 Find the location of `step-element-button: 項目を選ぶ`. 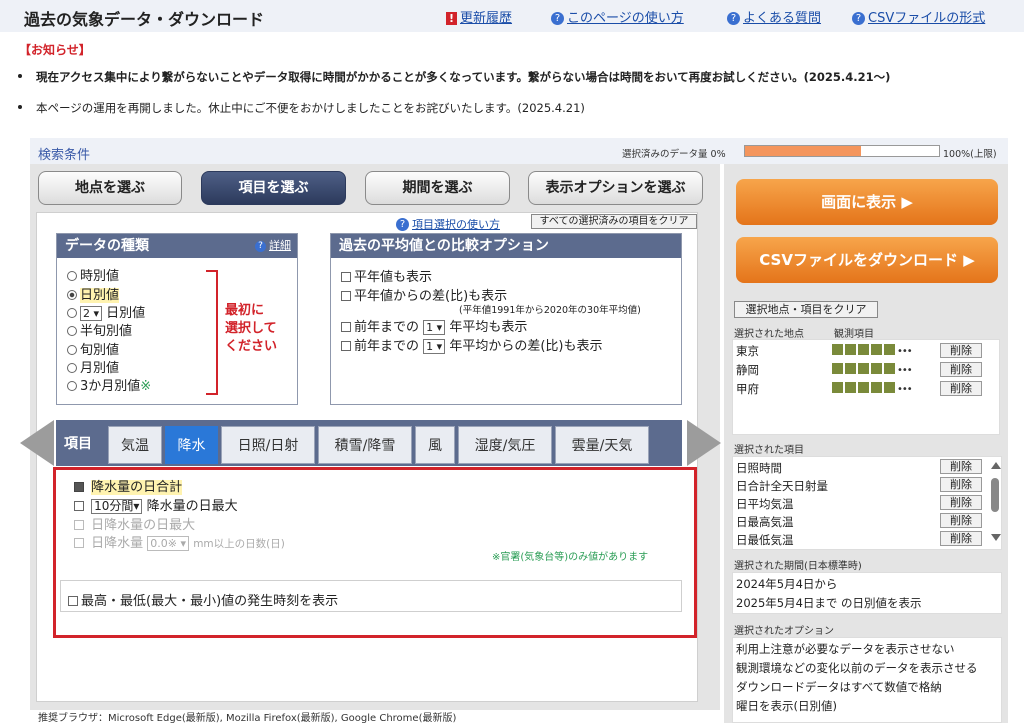

step-element-button: 項目を選ぶ is located at coordinates (273, 188).